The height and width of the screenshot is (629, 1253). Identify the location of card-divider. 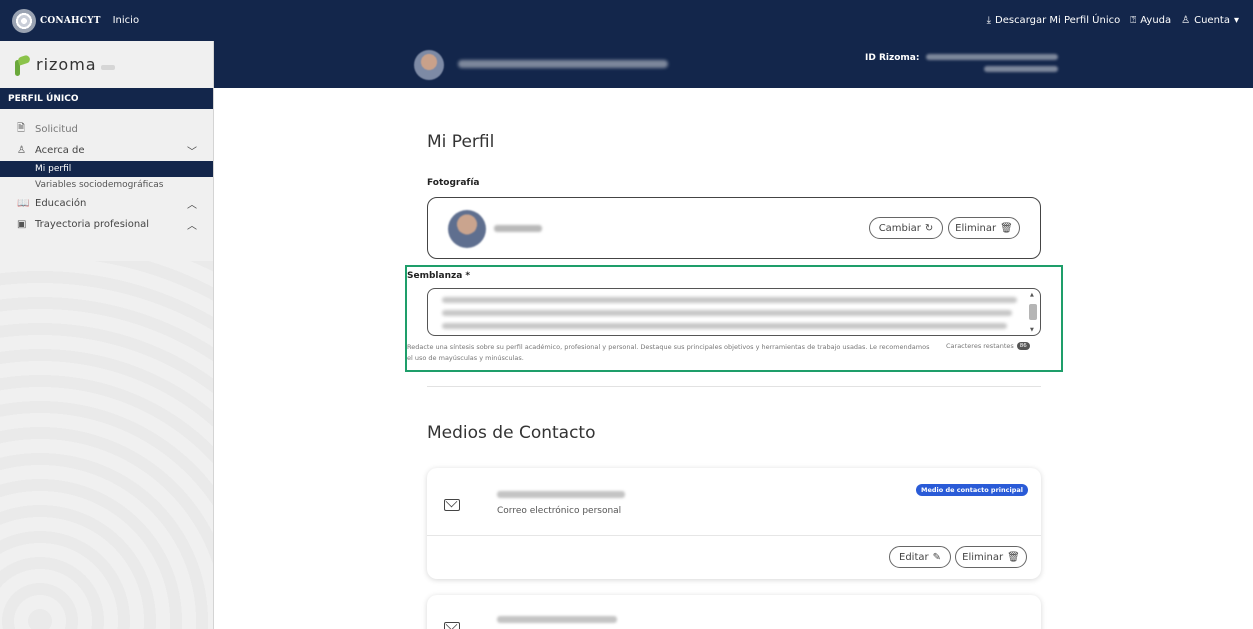
(734, 535).